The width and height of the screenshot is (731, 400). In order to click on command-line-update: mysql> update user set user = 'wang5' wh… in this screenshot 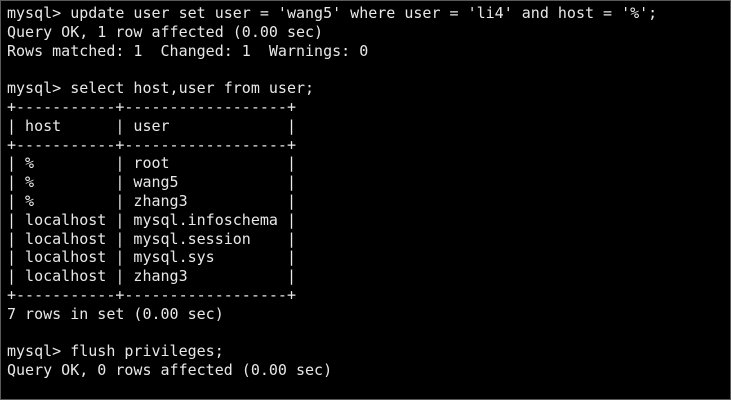, I will do `click(332, 13)`.